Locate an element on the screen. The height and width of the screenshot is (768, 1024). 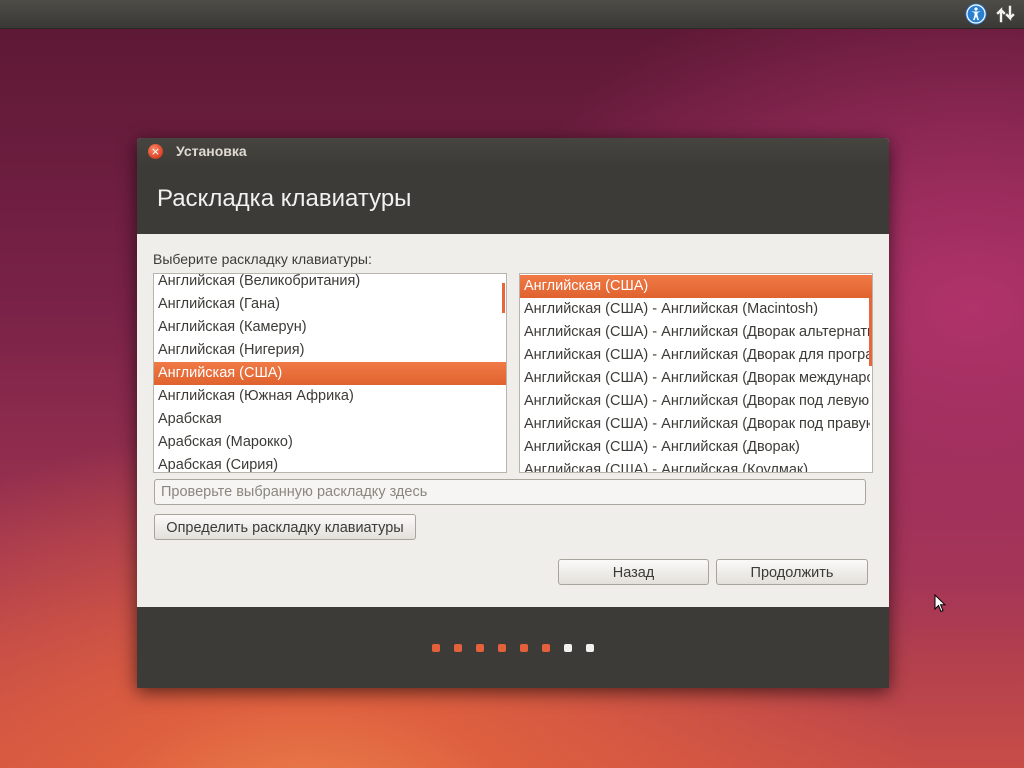
detect-layout-button: Определить раскладку клавиатуры is located at coordinates (285, 527).